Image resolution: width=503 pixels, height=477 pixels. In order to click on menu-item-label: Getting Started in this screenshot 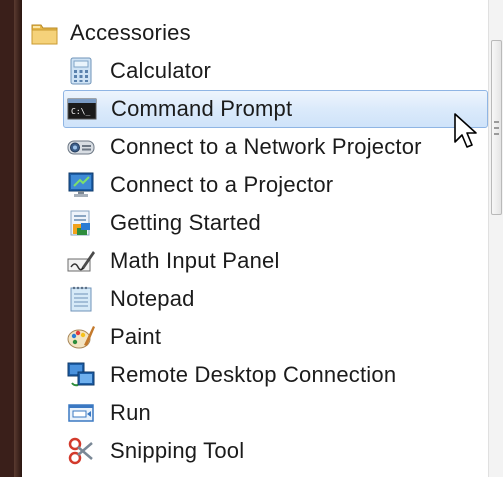, I will do `click(185, 222)`.